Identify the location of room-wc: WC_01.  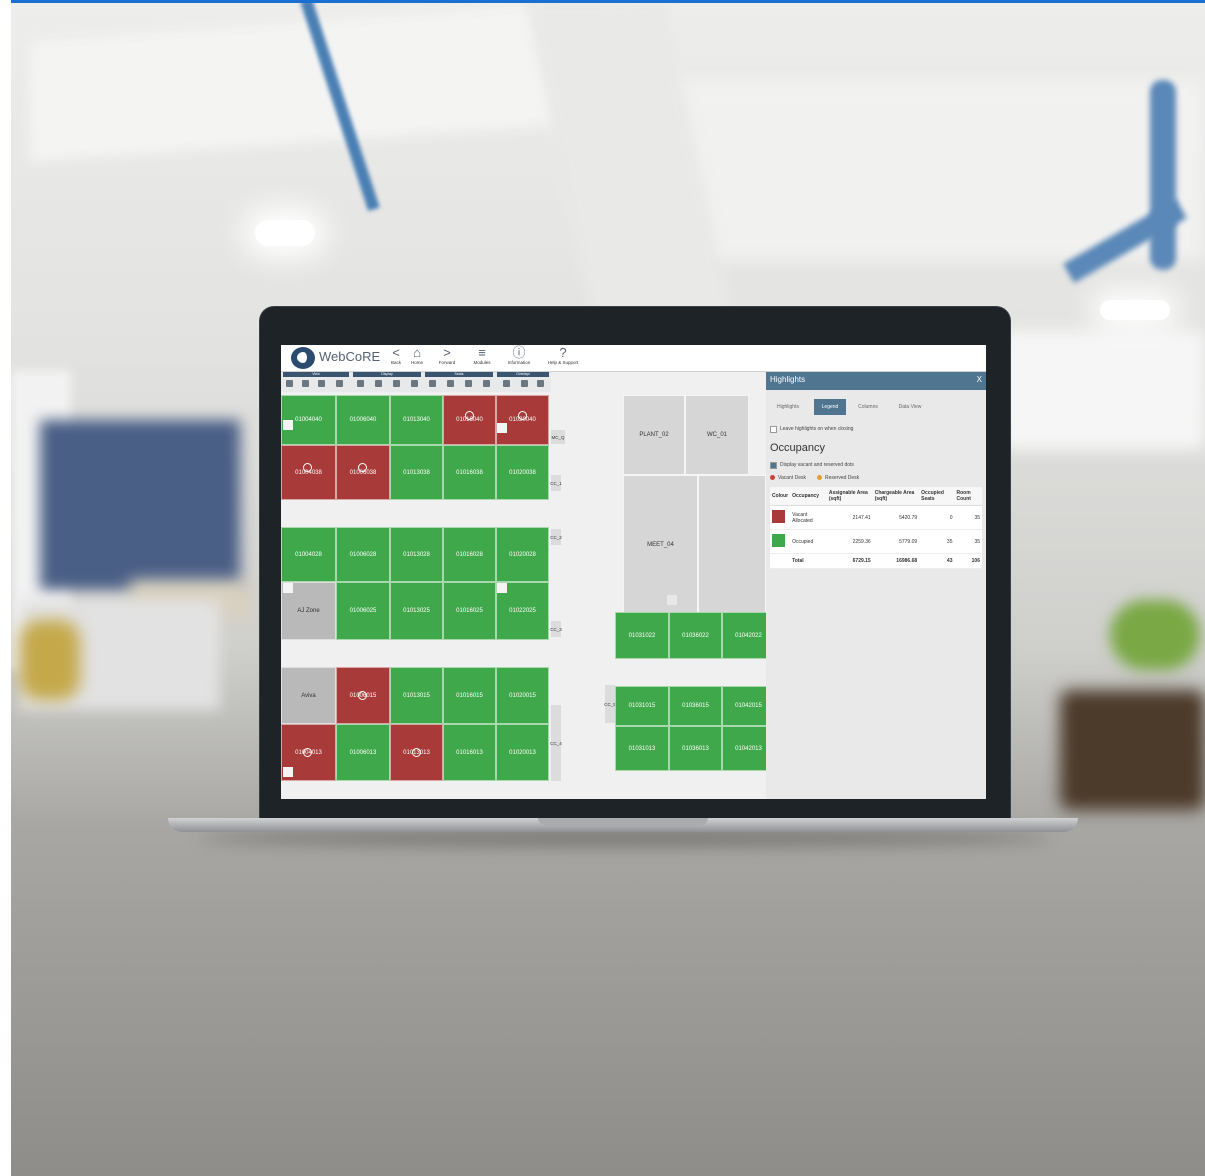
(717, 435).